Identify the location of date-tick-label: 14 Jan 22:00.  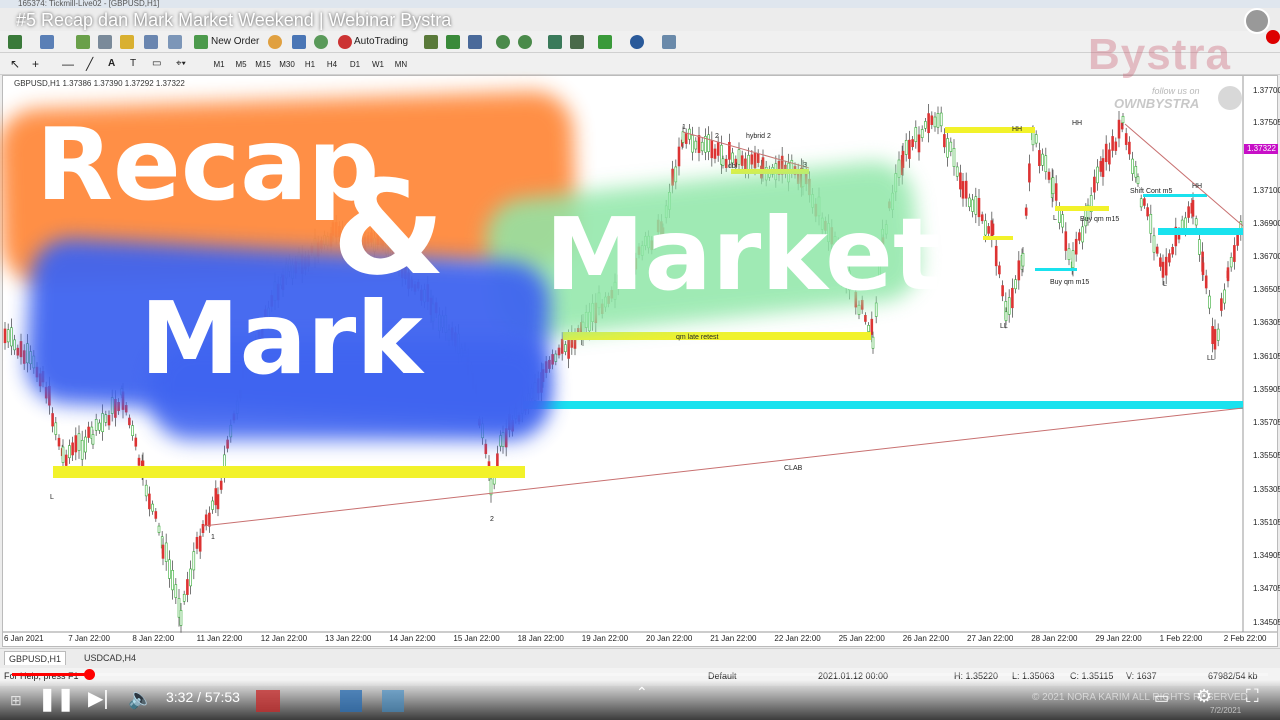
(412, 638).